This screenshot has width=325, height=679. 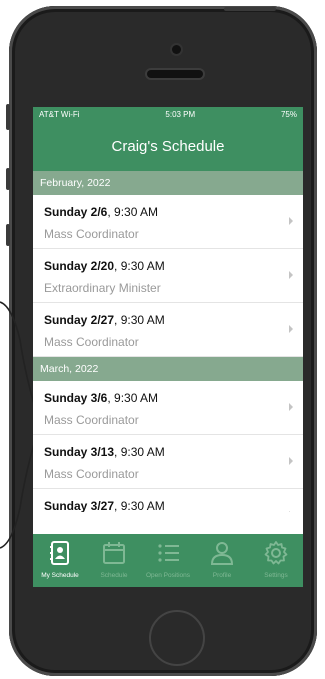 What do you see at coordinates (8, 117) in the screenshot?
I see `mute-switch` at bounding box center [8, 117].